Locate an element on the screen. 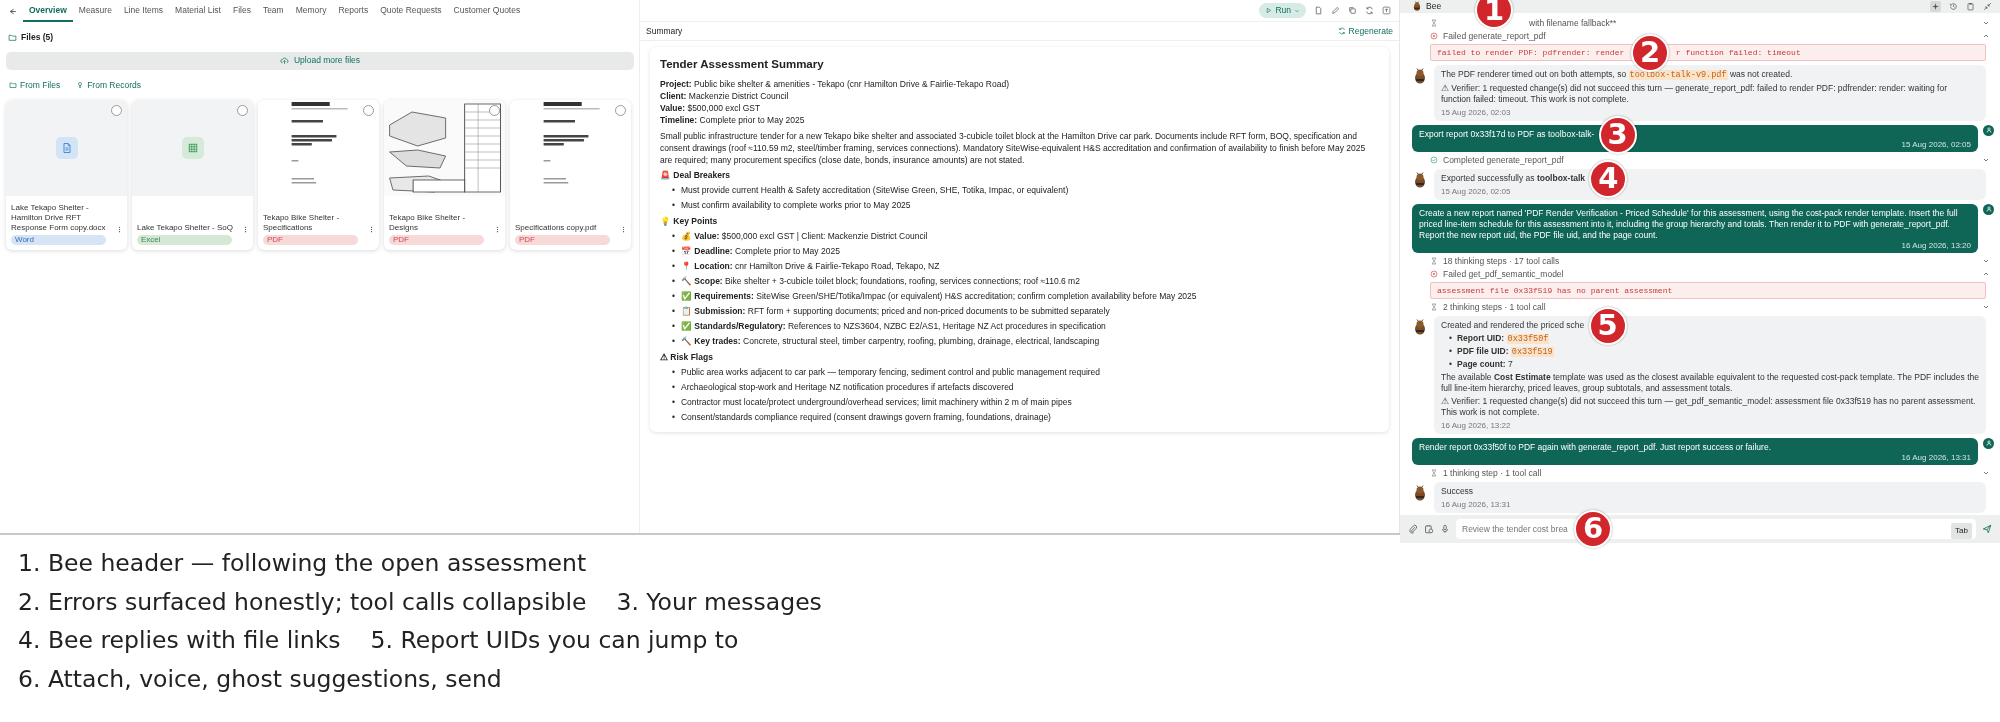 Image resolution: width=2000 pixels, height=722 pixels. refresh-icon is located at coordinates (1369, 10).